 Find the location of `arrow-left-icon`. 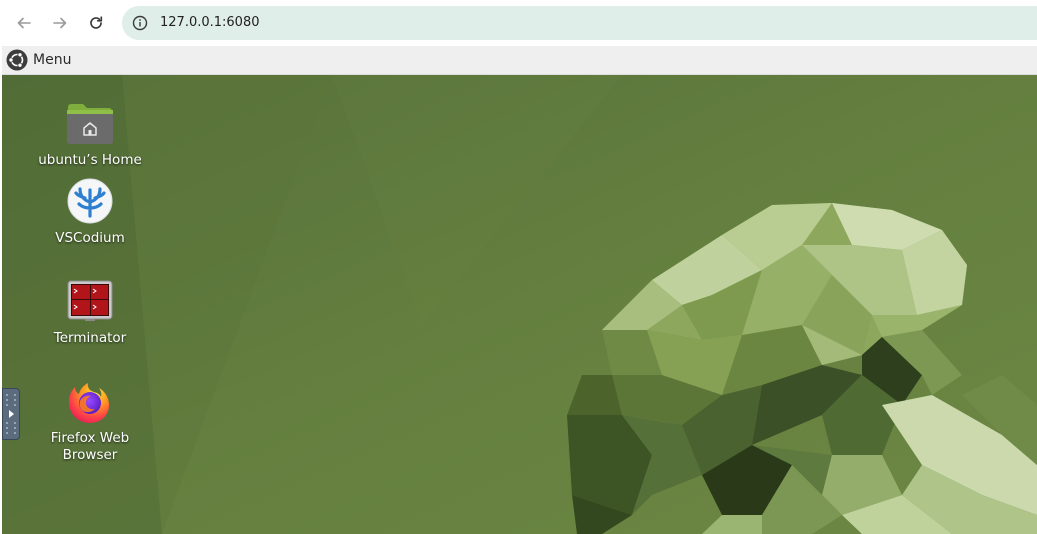

arrow-left-icon is located at coordinates (24, 23).